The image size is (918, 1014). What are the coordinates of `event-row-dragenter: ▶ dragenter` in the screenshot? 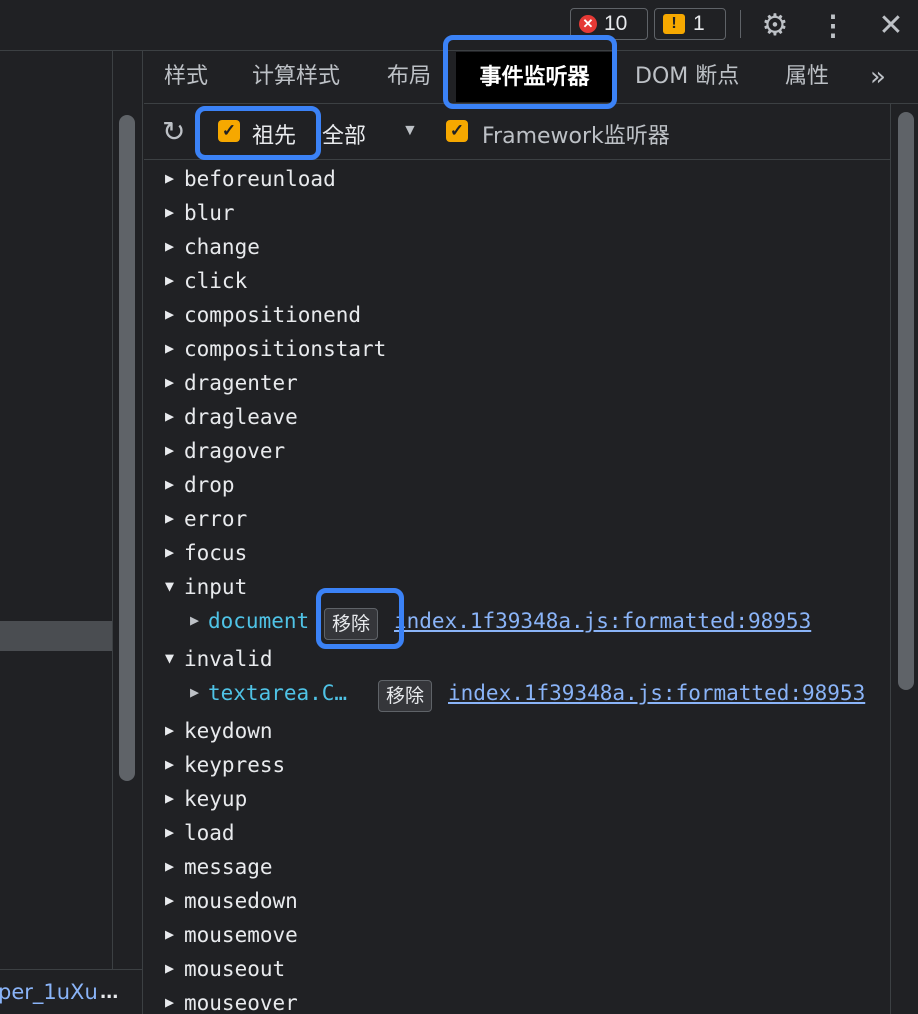 It's located at (517, 384).